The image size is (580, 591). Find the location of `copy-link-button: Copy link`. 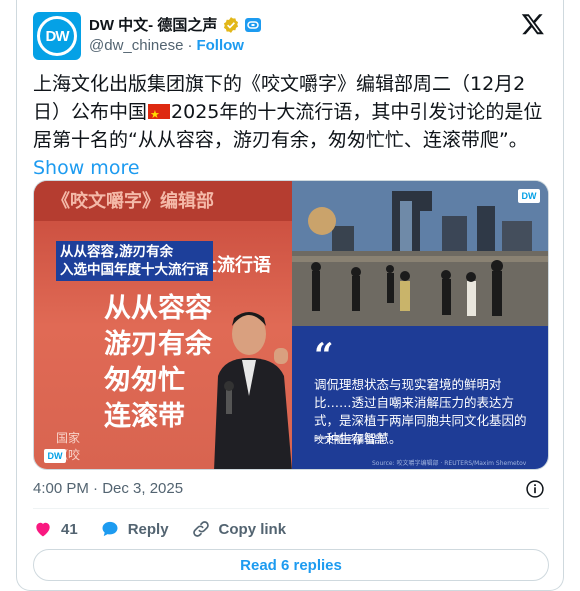

copy-link-button: Copy link is located at coordinates (239, 529).